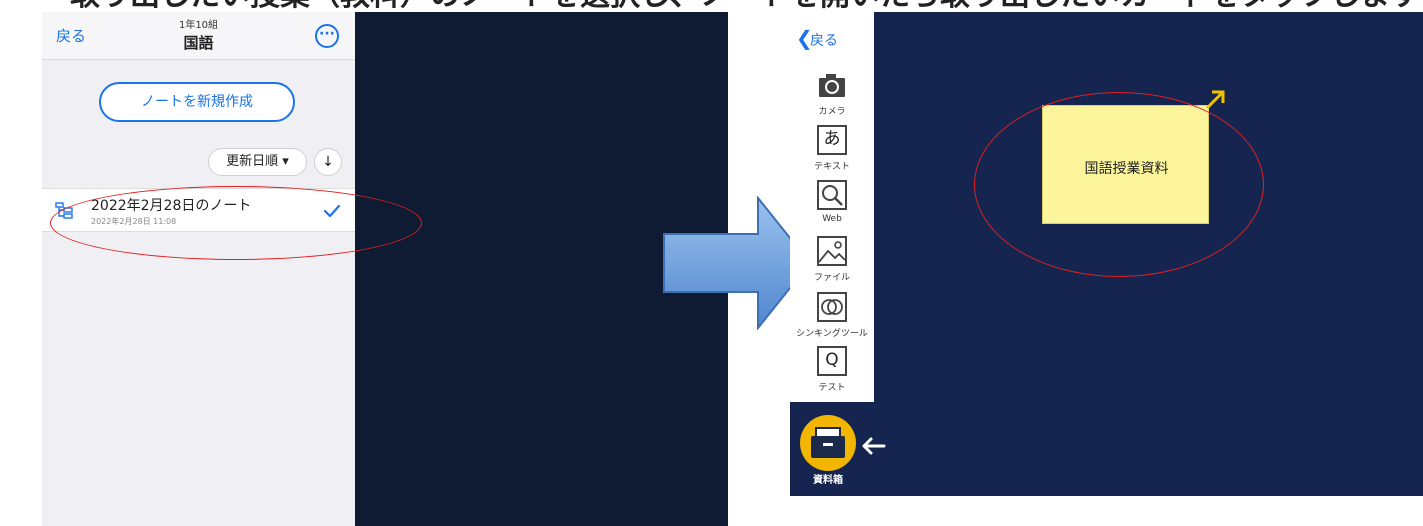 Image resolution: width=1423 pixels, height=526 pixels. What do you see at coordinates (1126, 169) in the screenshot?
I see `card-text: 国語授業資料` at bounding box center [1126, 169].